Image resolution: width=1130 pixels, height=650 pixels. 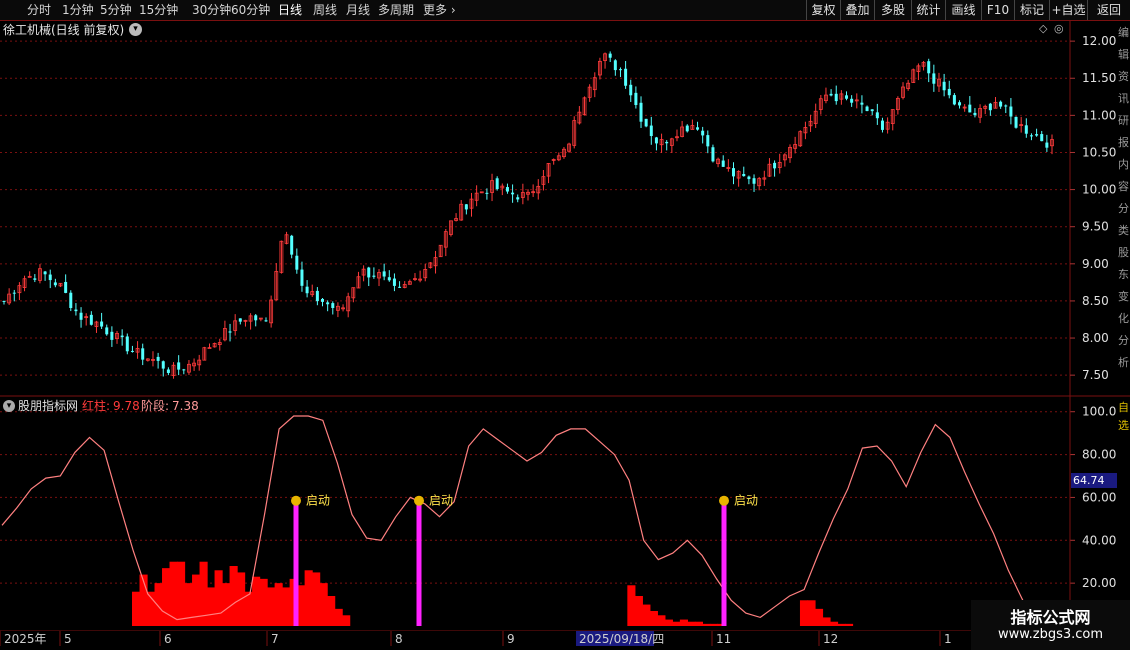 What do you see at coordinates (1124, 77) in the screenshot?
I see `side-tab-char: 资` at bounding box center [1124, 77].